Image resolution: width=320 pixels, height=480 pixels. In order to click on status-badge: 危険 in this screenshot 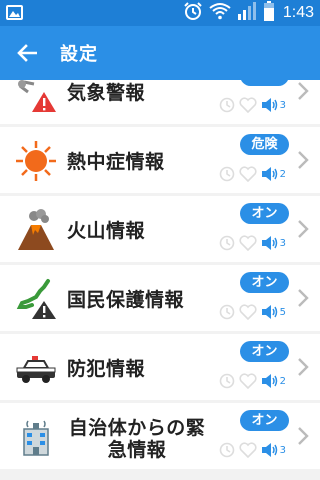, I will do `click(264, 144)`.